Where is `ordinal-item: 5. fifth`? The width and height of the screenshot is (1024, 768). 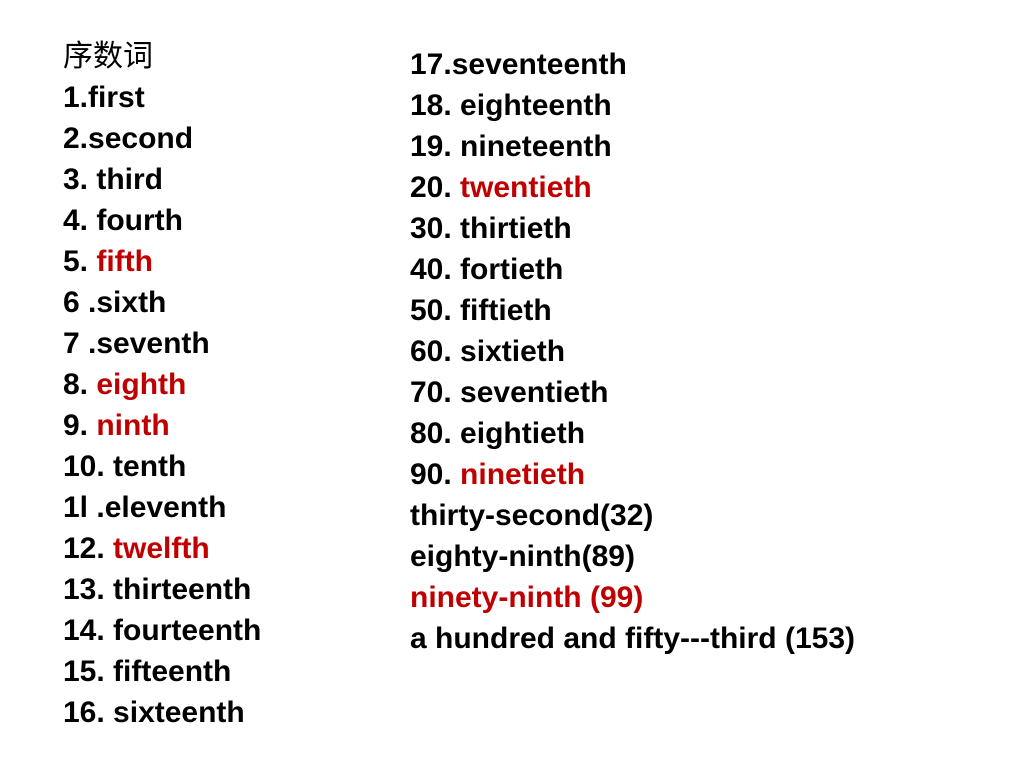 ordinal-item: 5. fifth is located at coordinates (162, 261).